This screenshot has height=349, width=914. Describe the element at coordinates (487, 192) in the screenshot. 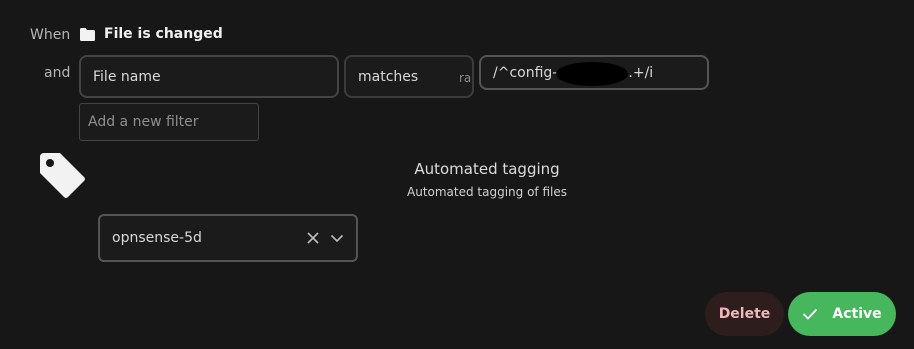

I see `action-subtitle: Automated tagging of files` at that location.